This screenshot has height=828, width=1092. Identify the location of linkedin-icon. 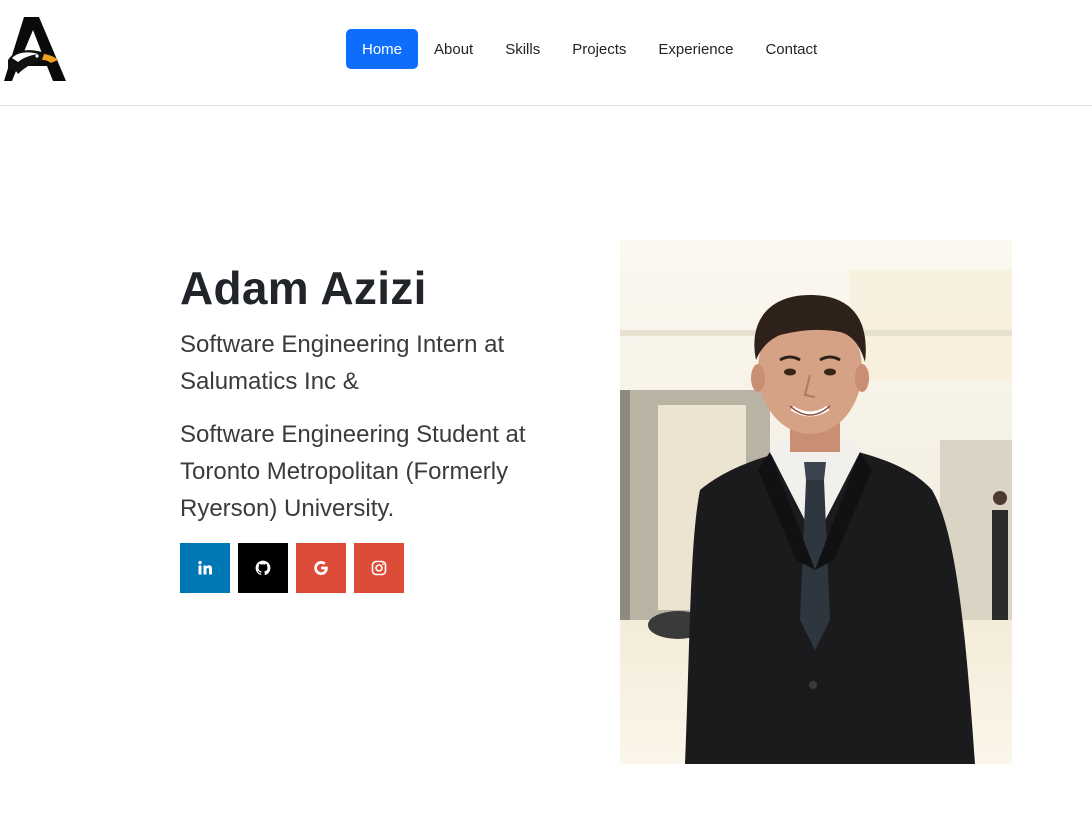
(205, 567).